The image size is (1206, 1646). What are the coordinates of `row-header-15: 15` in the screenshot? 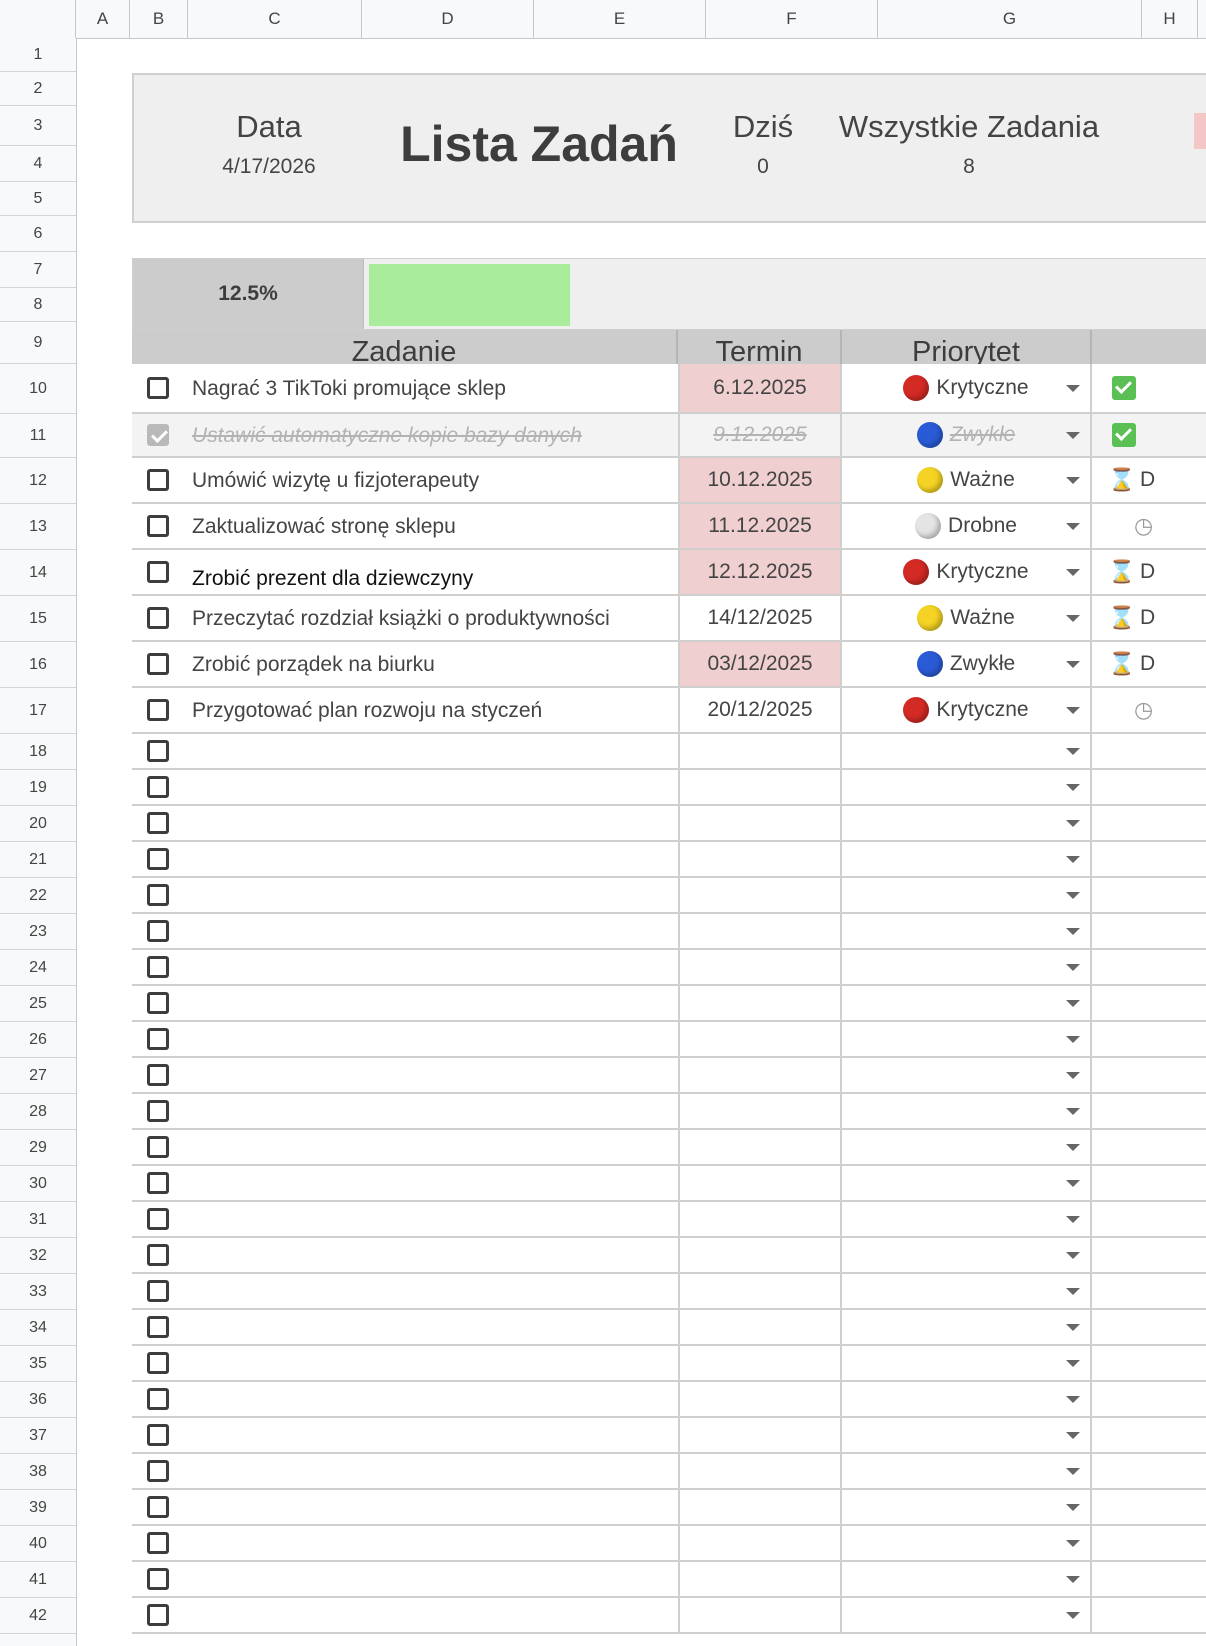 It's located at (38, 619).